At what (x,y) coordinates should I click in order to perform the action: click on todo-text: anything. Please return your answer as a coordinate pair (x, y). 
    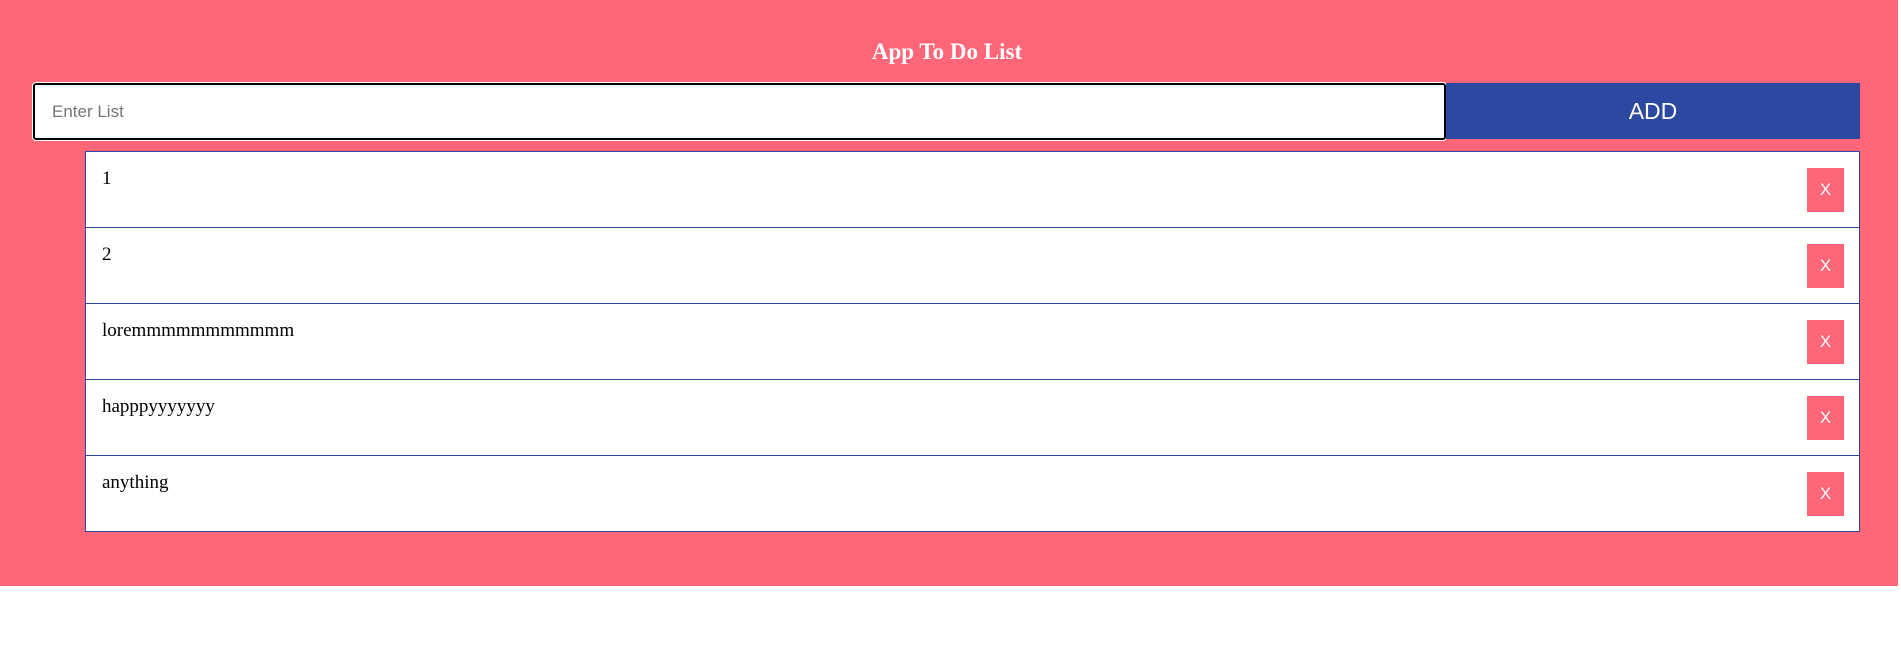
    Looking at the image, I should click on (135, 482).